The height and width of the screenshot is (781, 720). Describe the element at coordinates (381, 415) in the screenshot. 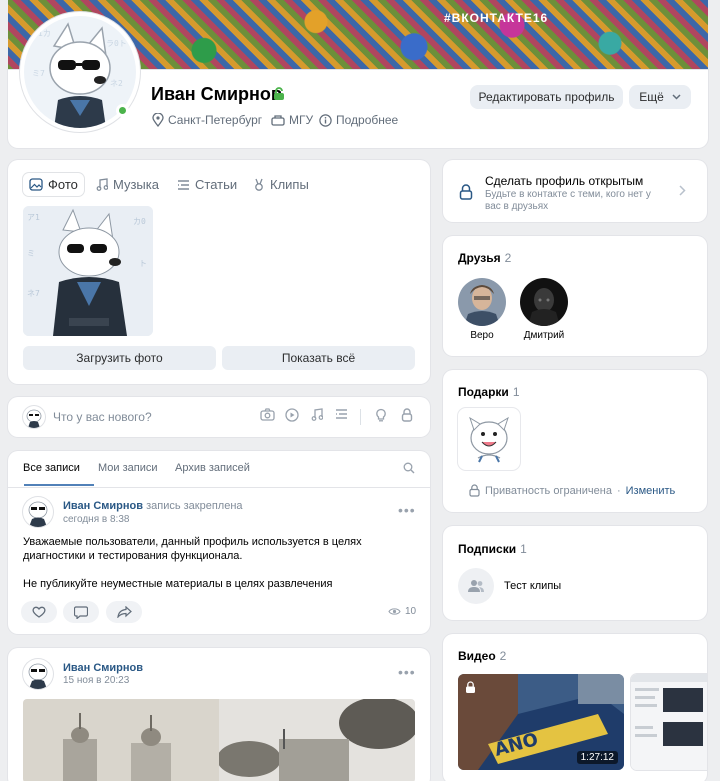

I see `lightbulb-icon` at that location.